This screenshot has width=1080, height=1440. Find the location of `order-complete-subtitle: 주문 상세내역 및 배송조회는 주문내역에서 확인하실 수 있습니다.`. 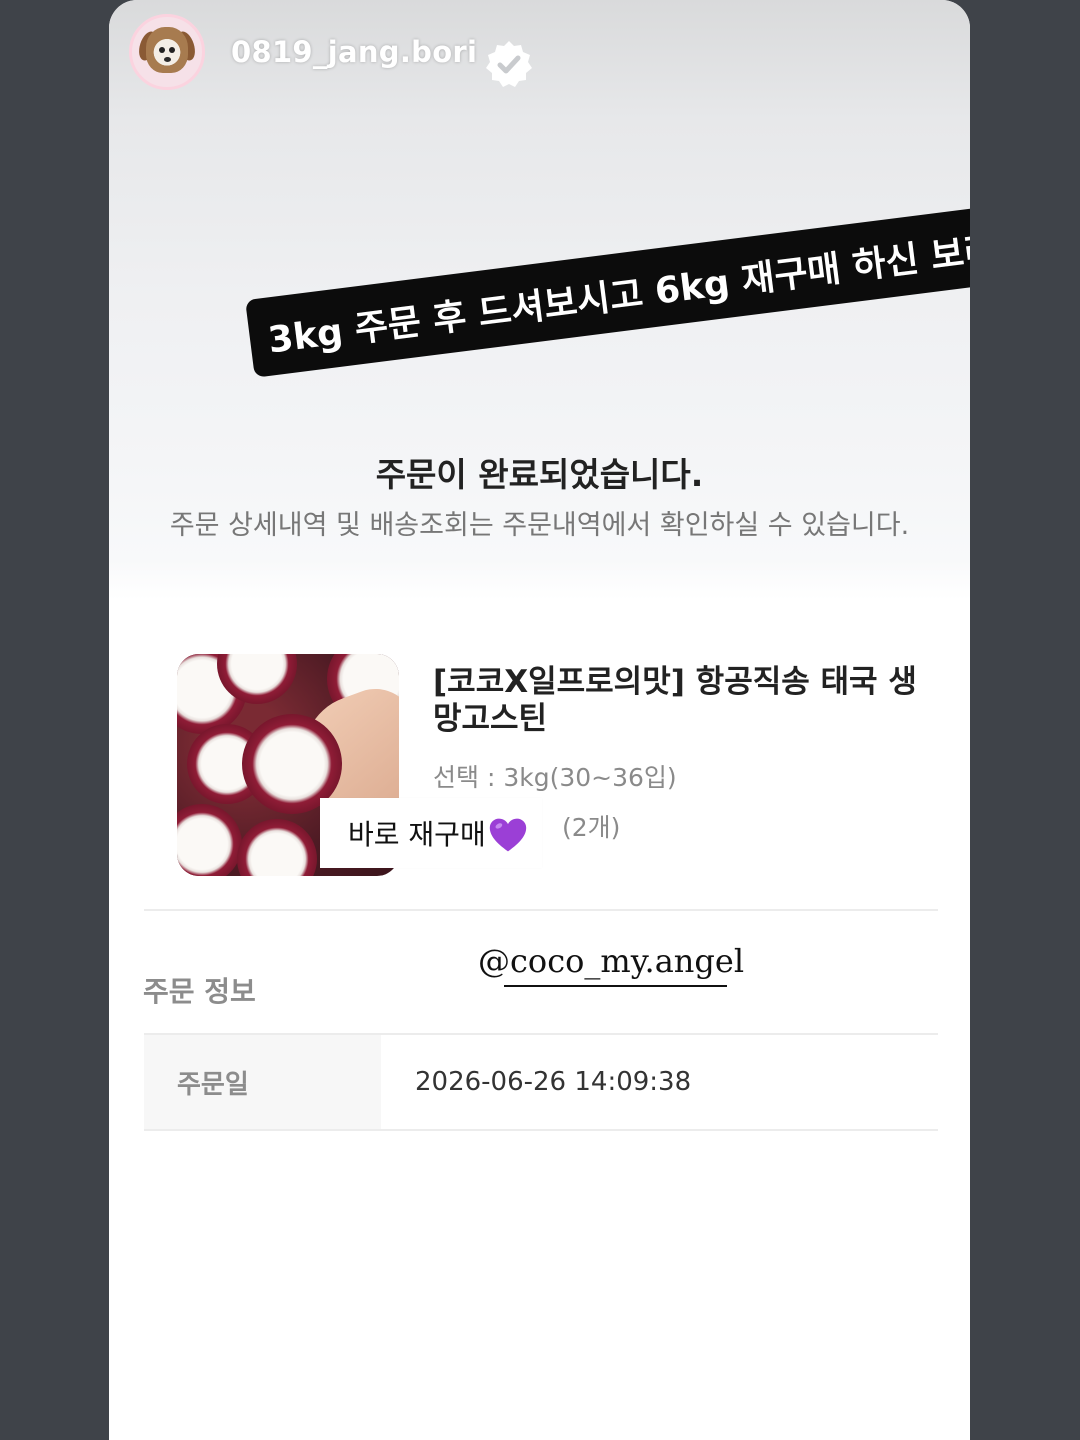

order-complete-subtitle: 주문 상세내역 및 배송조회는 주문내역에서 확인하실 수 있습니다. is located at coordinates (539, 525).